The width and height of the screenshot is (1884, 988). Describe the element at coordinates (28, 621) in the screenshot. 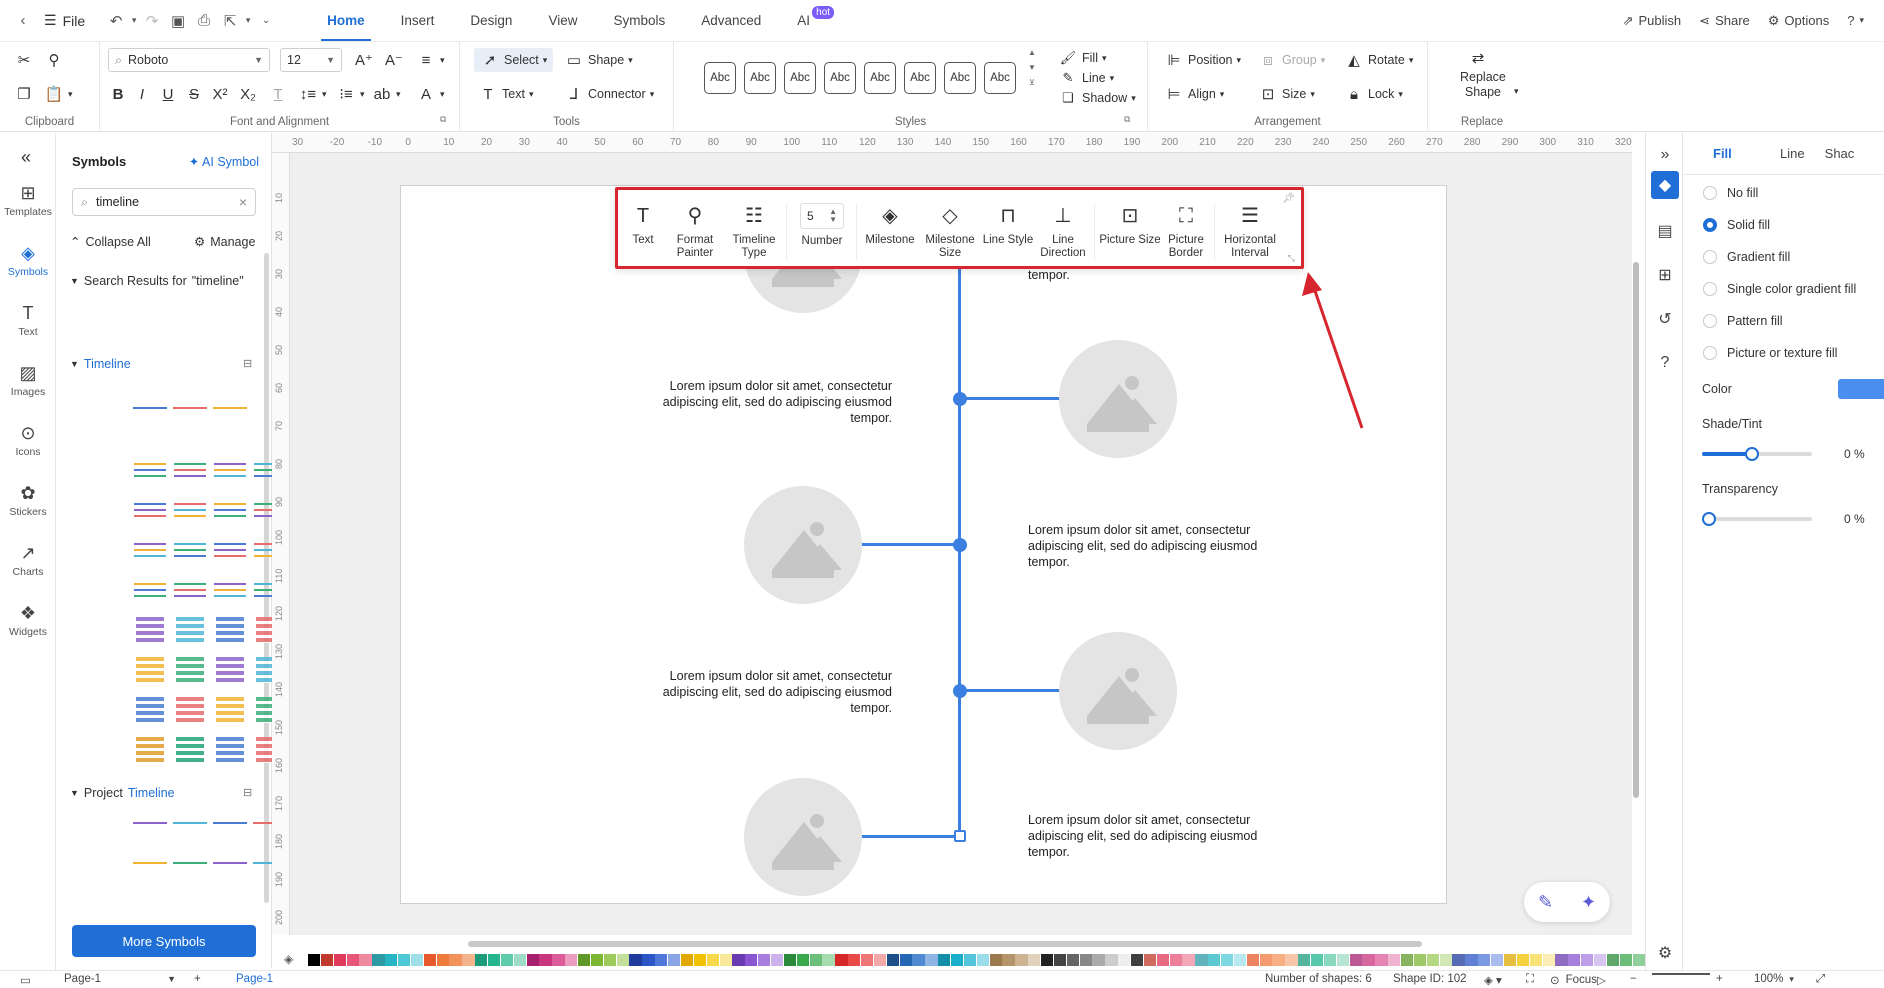

I see `rail-widgets: ❖ Widgets` at that location.